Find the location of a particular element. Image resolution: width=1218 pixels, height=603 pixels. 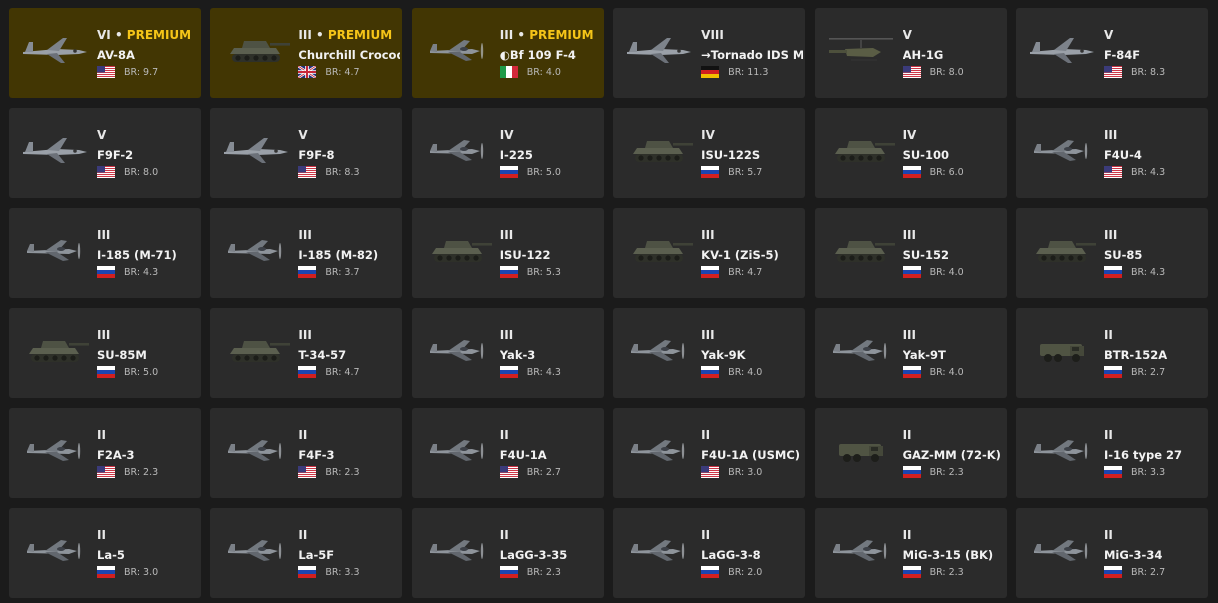

vehicle-card-26: II F4F-3 BR: 2.3 is located at coordinates (306, 453).